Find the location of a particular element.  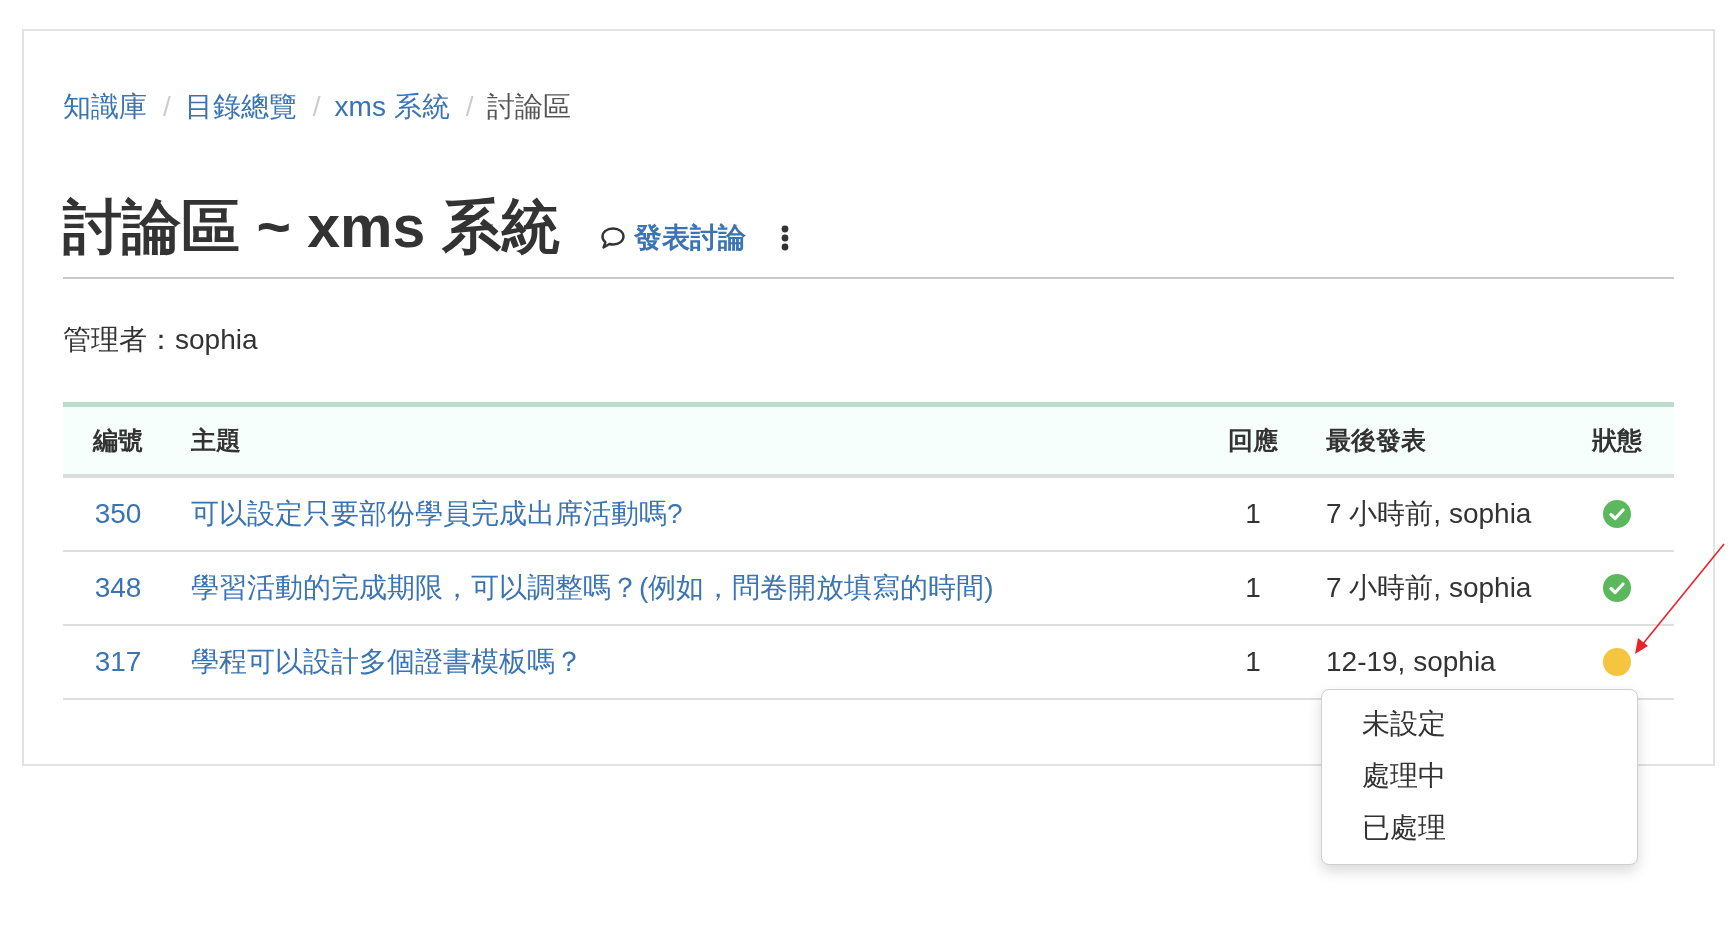

topic-number-link: 350 is located at coordinates (118, 514).